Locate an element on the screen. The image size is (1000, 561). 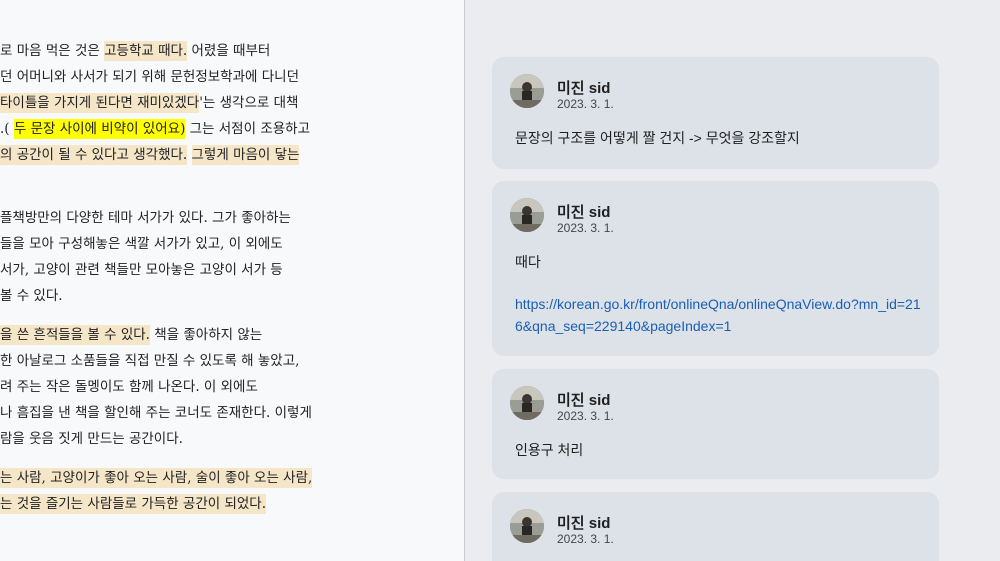
text-run: 볼 수 있다. is located at coordinates (31, 296).